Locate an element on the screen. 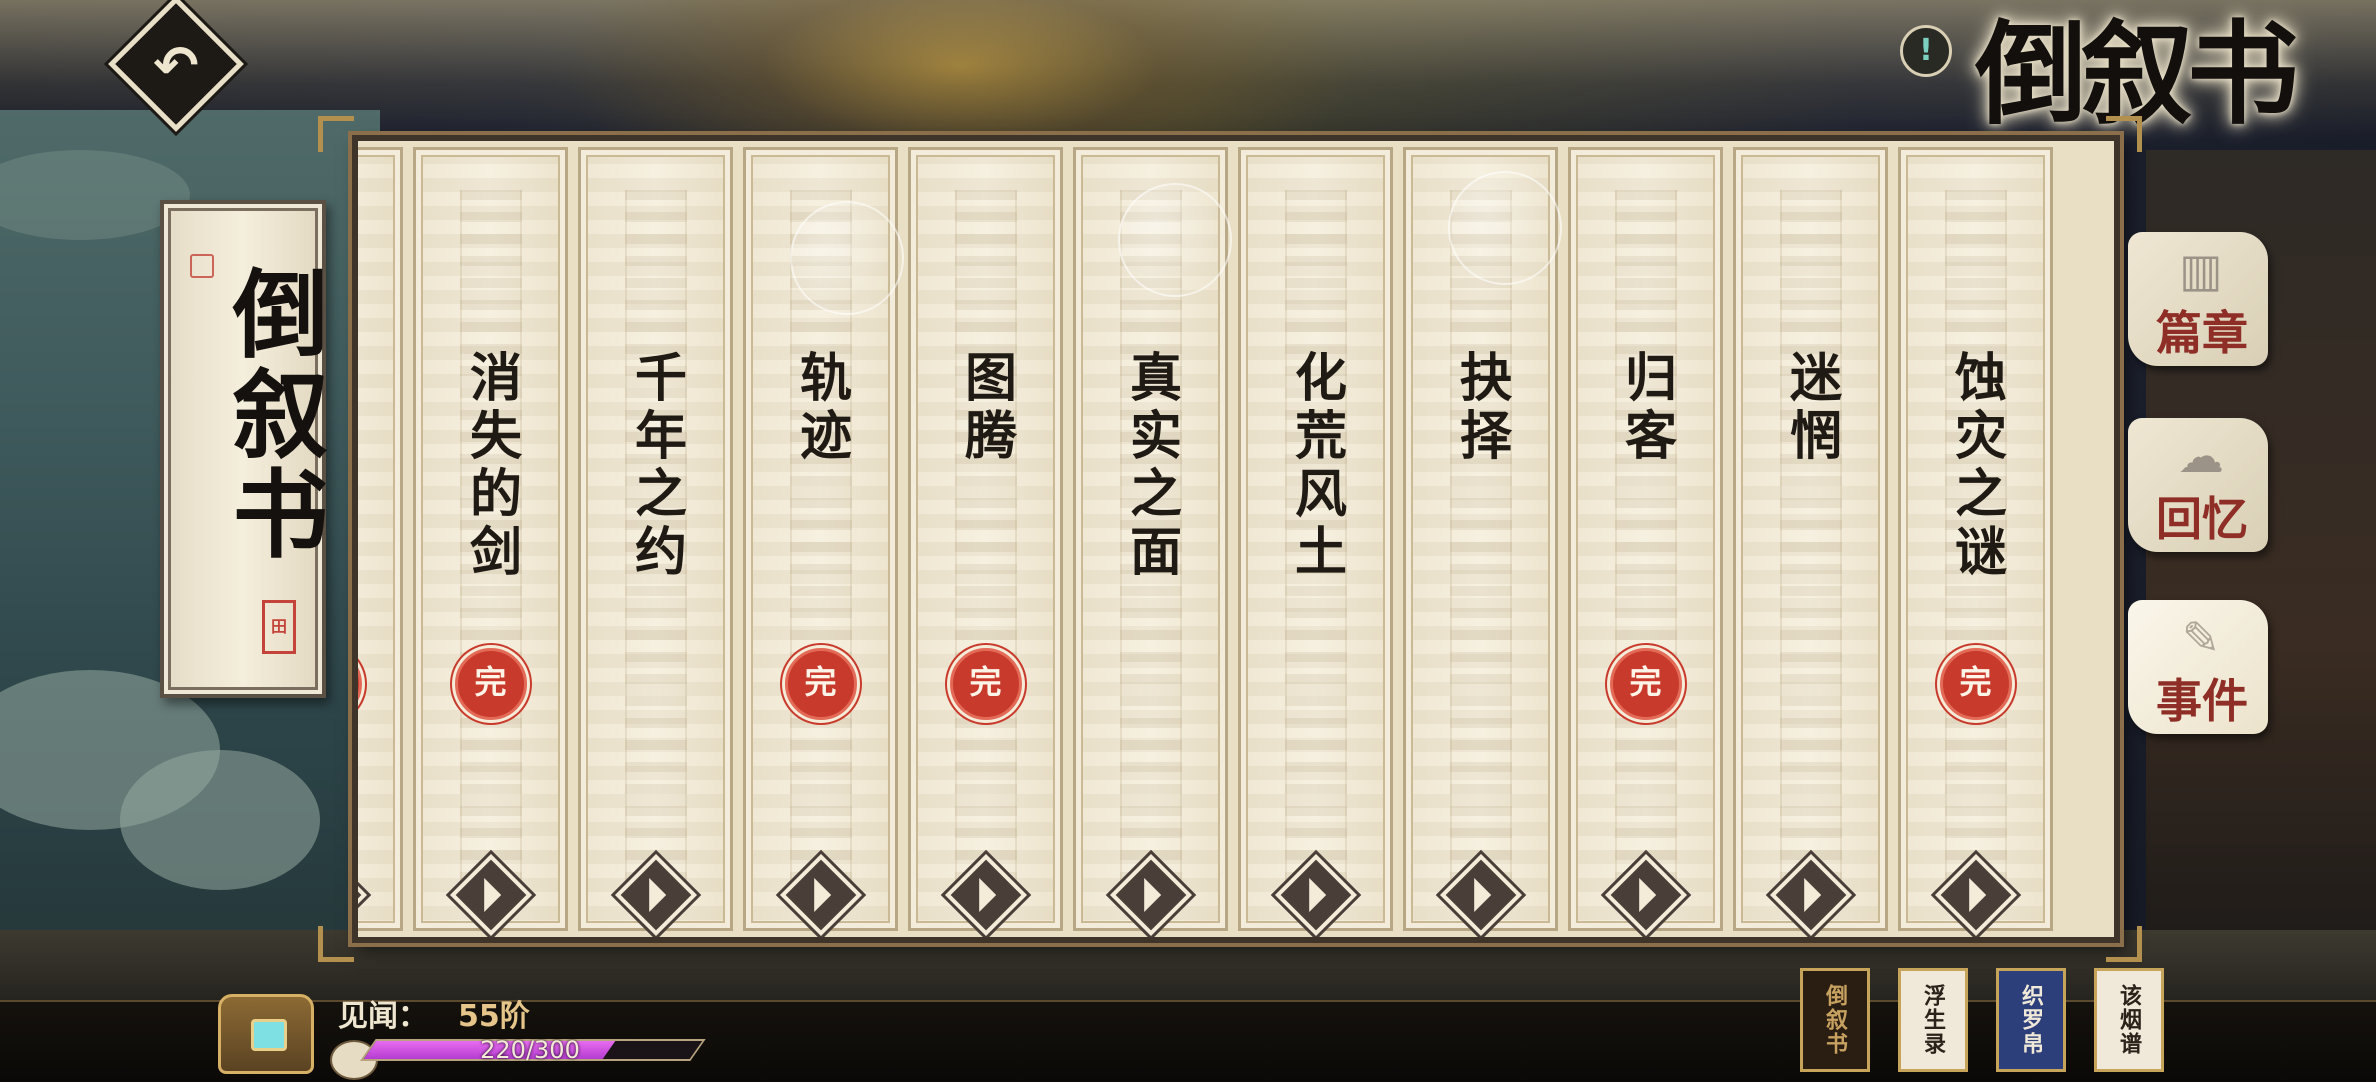 The height and width of the screenshot is (1082, 2376). card-title: 归客 is located at coordinates (1646, 408).